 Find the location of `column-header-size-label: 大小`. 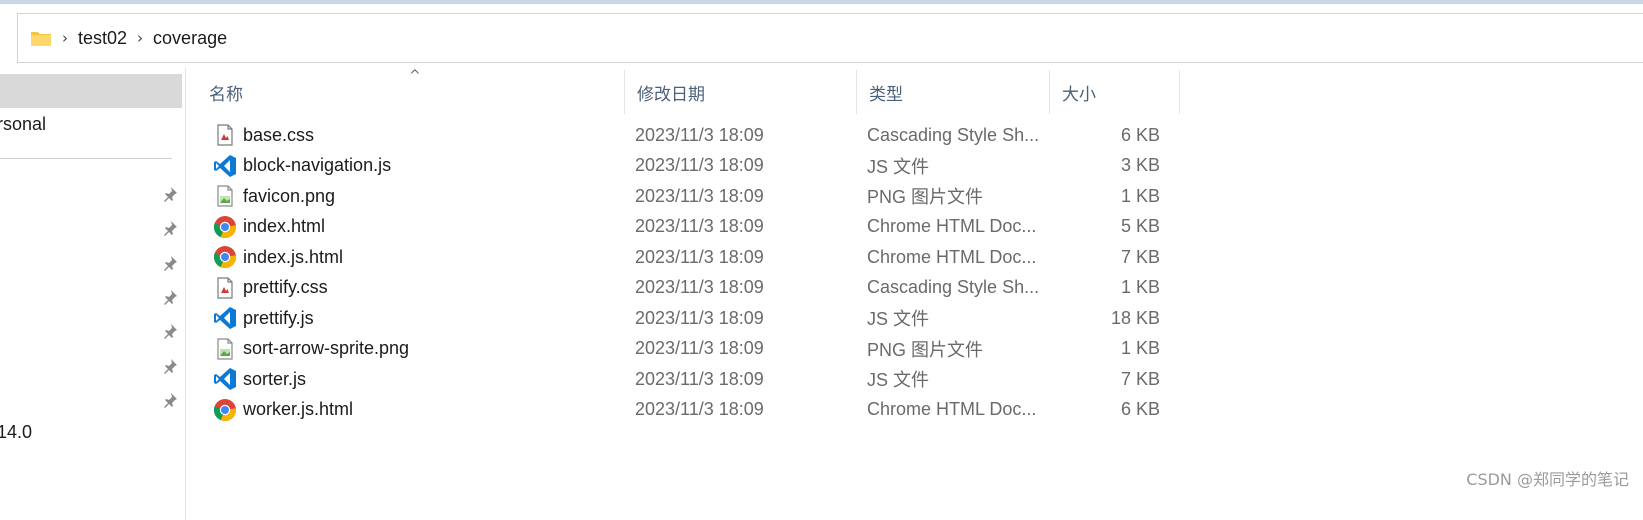

column-header-size-label: 大小 is located at coordinates (1079, 94).